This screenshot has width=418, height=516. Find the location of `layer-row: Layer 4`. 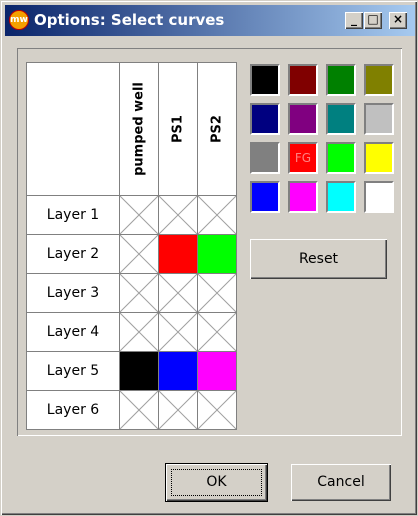

layer-row: Layer 4 is located at coordinates (131, 332).